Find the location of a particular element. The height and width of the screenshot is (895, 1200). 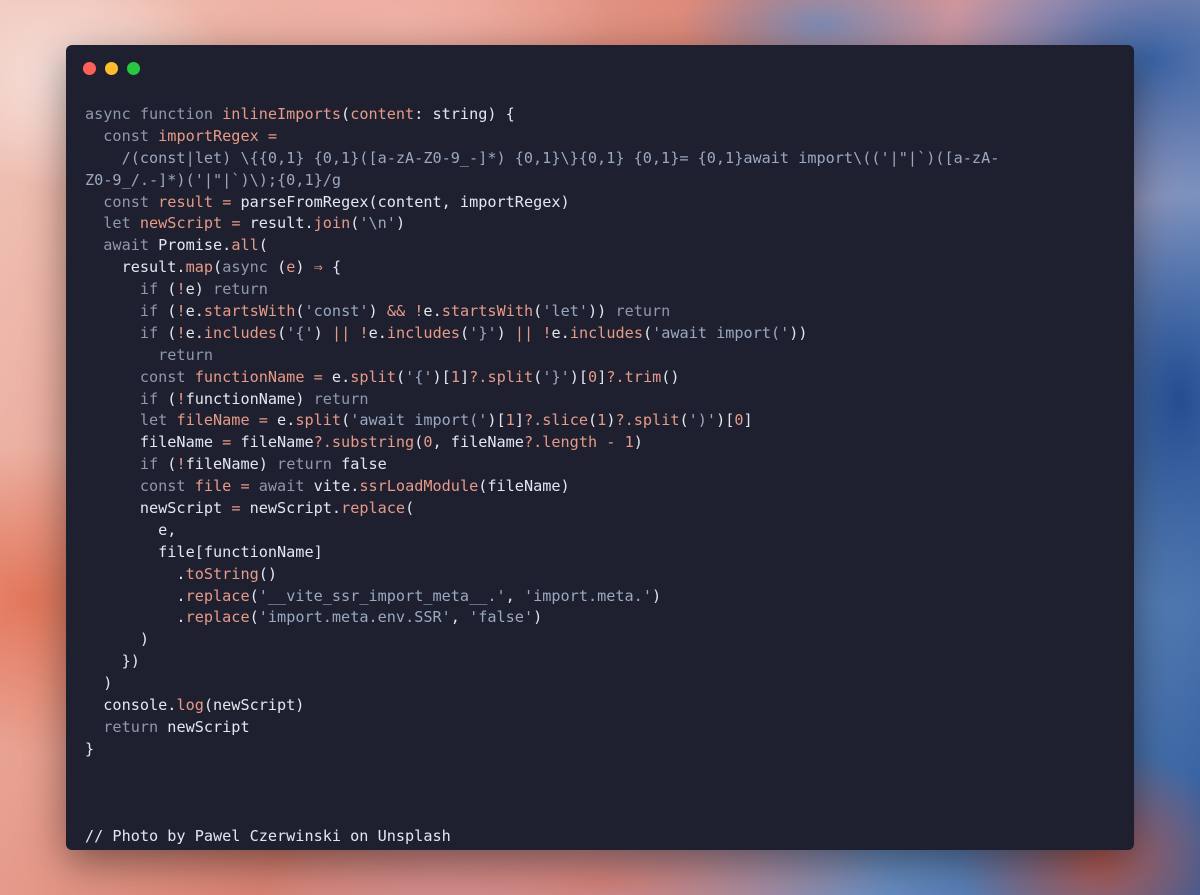

code-token: result. is located at coordinates (277, 223).